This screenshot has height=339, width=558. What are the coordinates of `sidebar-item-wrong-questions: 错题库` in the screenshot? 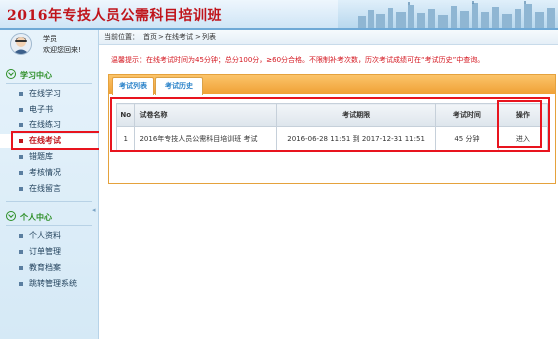 It's located at (49, 157).